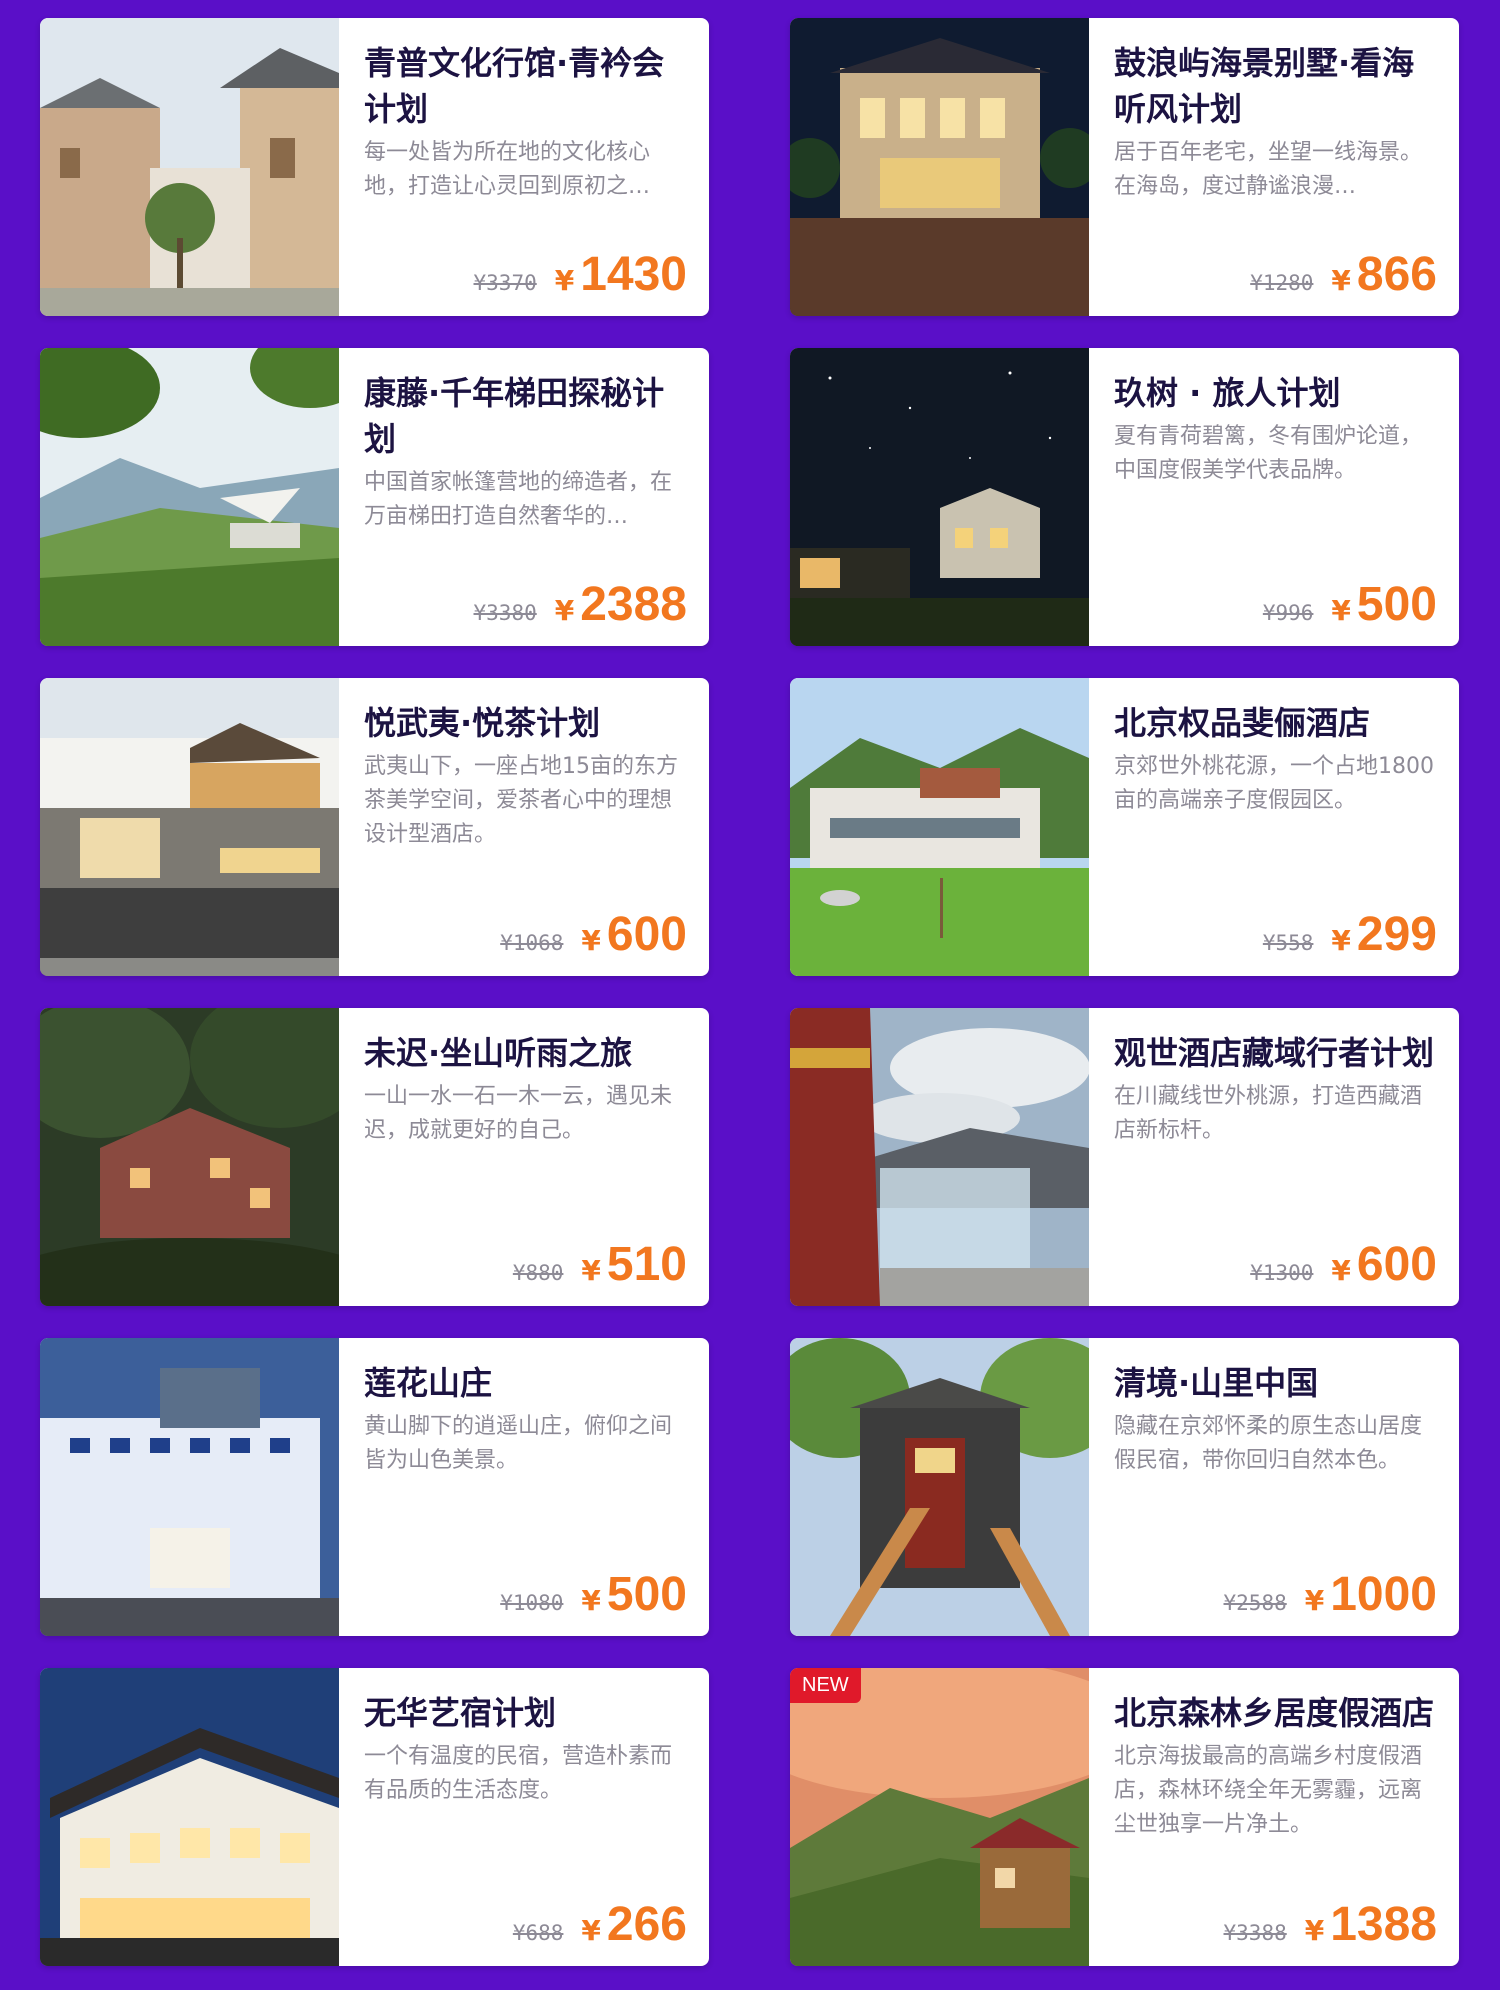 Image resolution: width=1500 pixels, height=1990 pixels. Describe the element at coordinates (1371, 1594) in the screenshot. I see `current-price: ¥ 1000` at that location.